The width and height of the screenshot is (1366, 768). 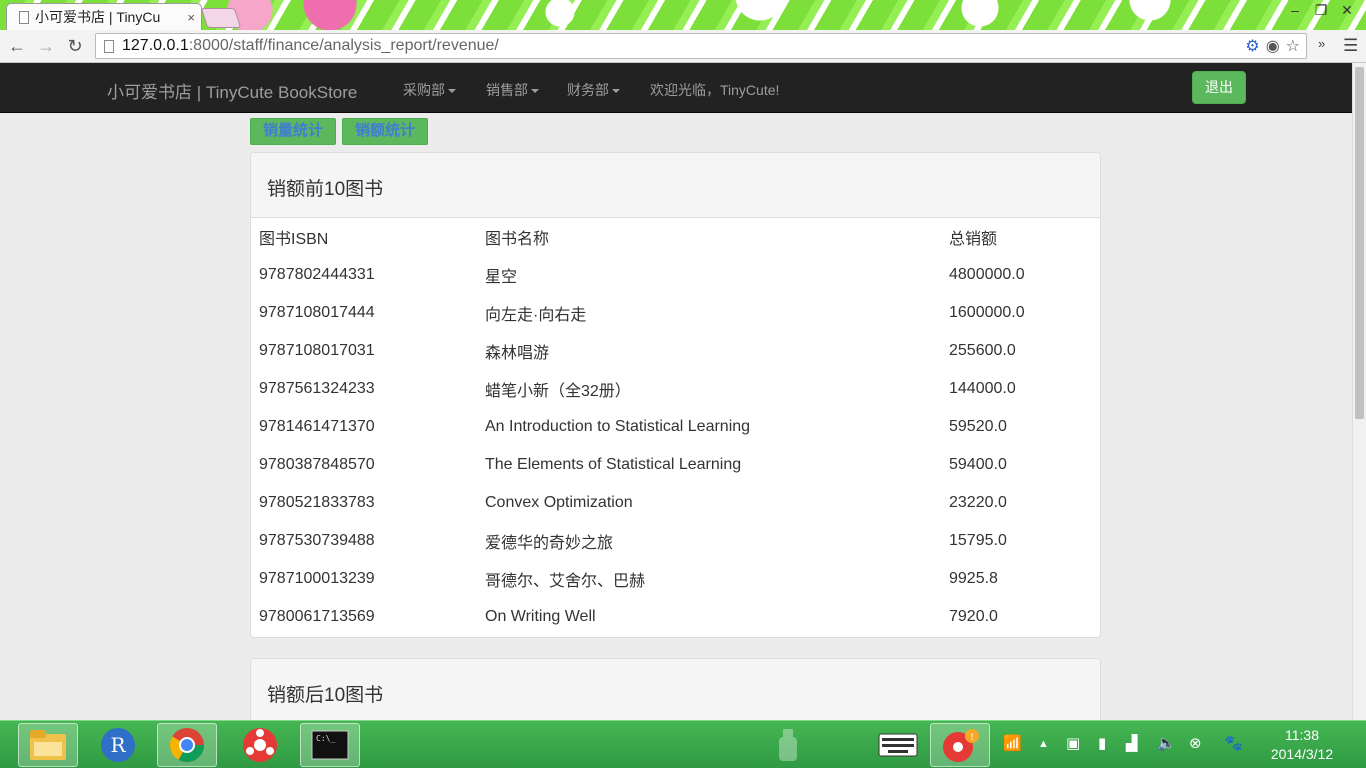 I want to click on column-header: 图书ISBN, so click(x=294, y=239).